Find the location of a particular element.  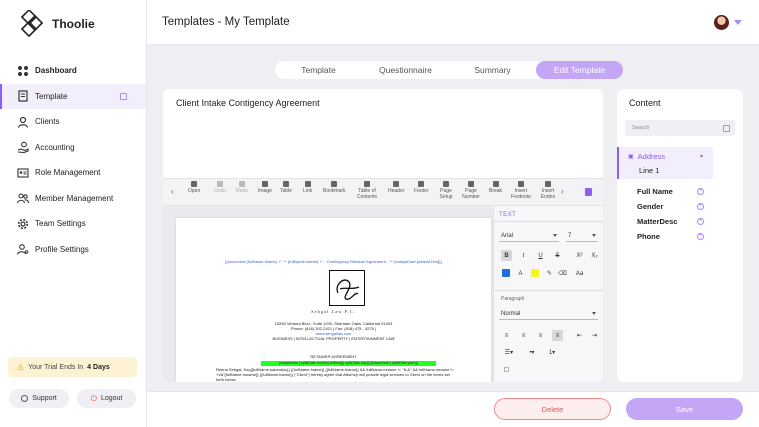

delete-button: Delete is located at coordinates (552, 409).